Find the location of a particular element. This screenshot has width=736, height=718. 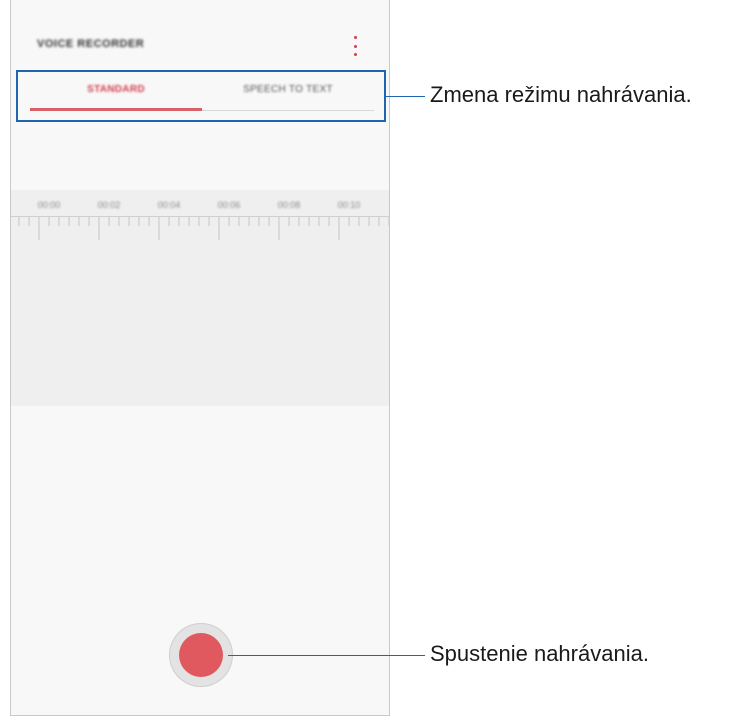

callout-mode-text: Zmena režimu nahrávania. is located at coordinates (561, 94).